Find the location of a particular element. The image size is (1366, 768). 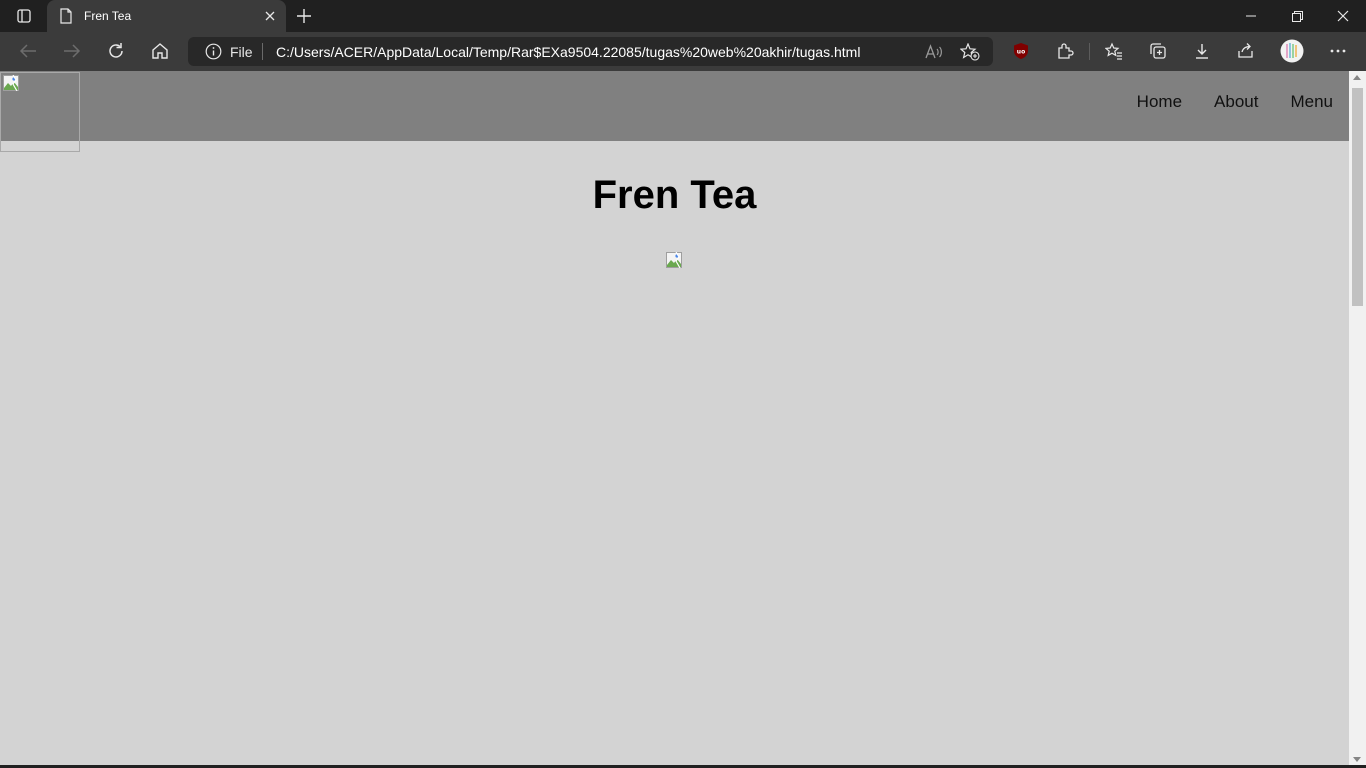

forward-icon is located at coordinates (72, 51).